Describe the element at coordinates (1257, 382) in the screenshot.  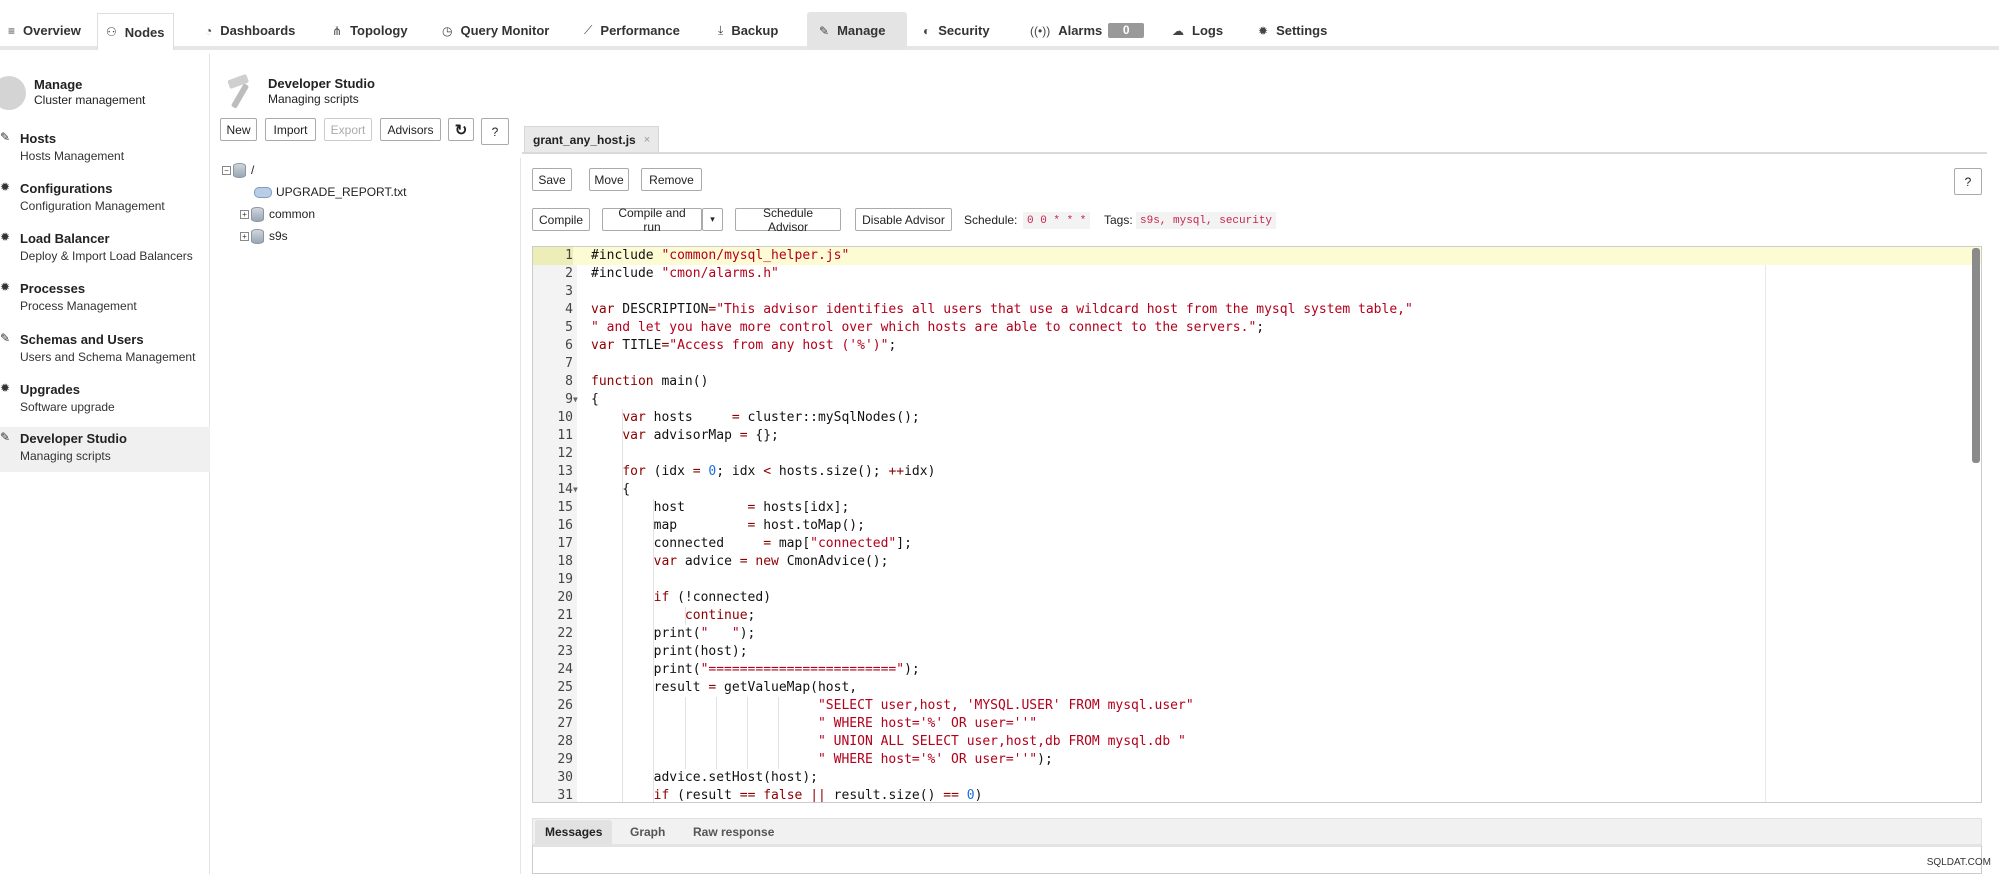
I see `code-line: 8 function main()` at that location.